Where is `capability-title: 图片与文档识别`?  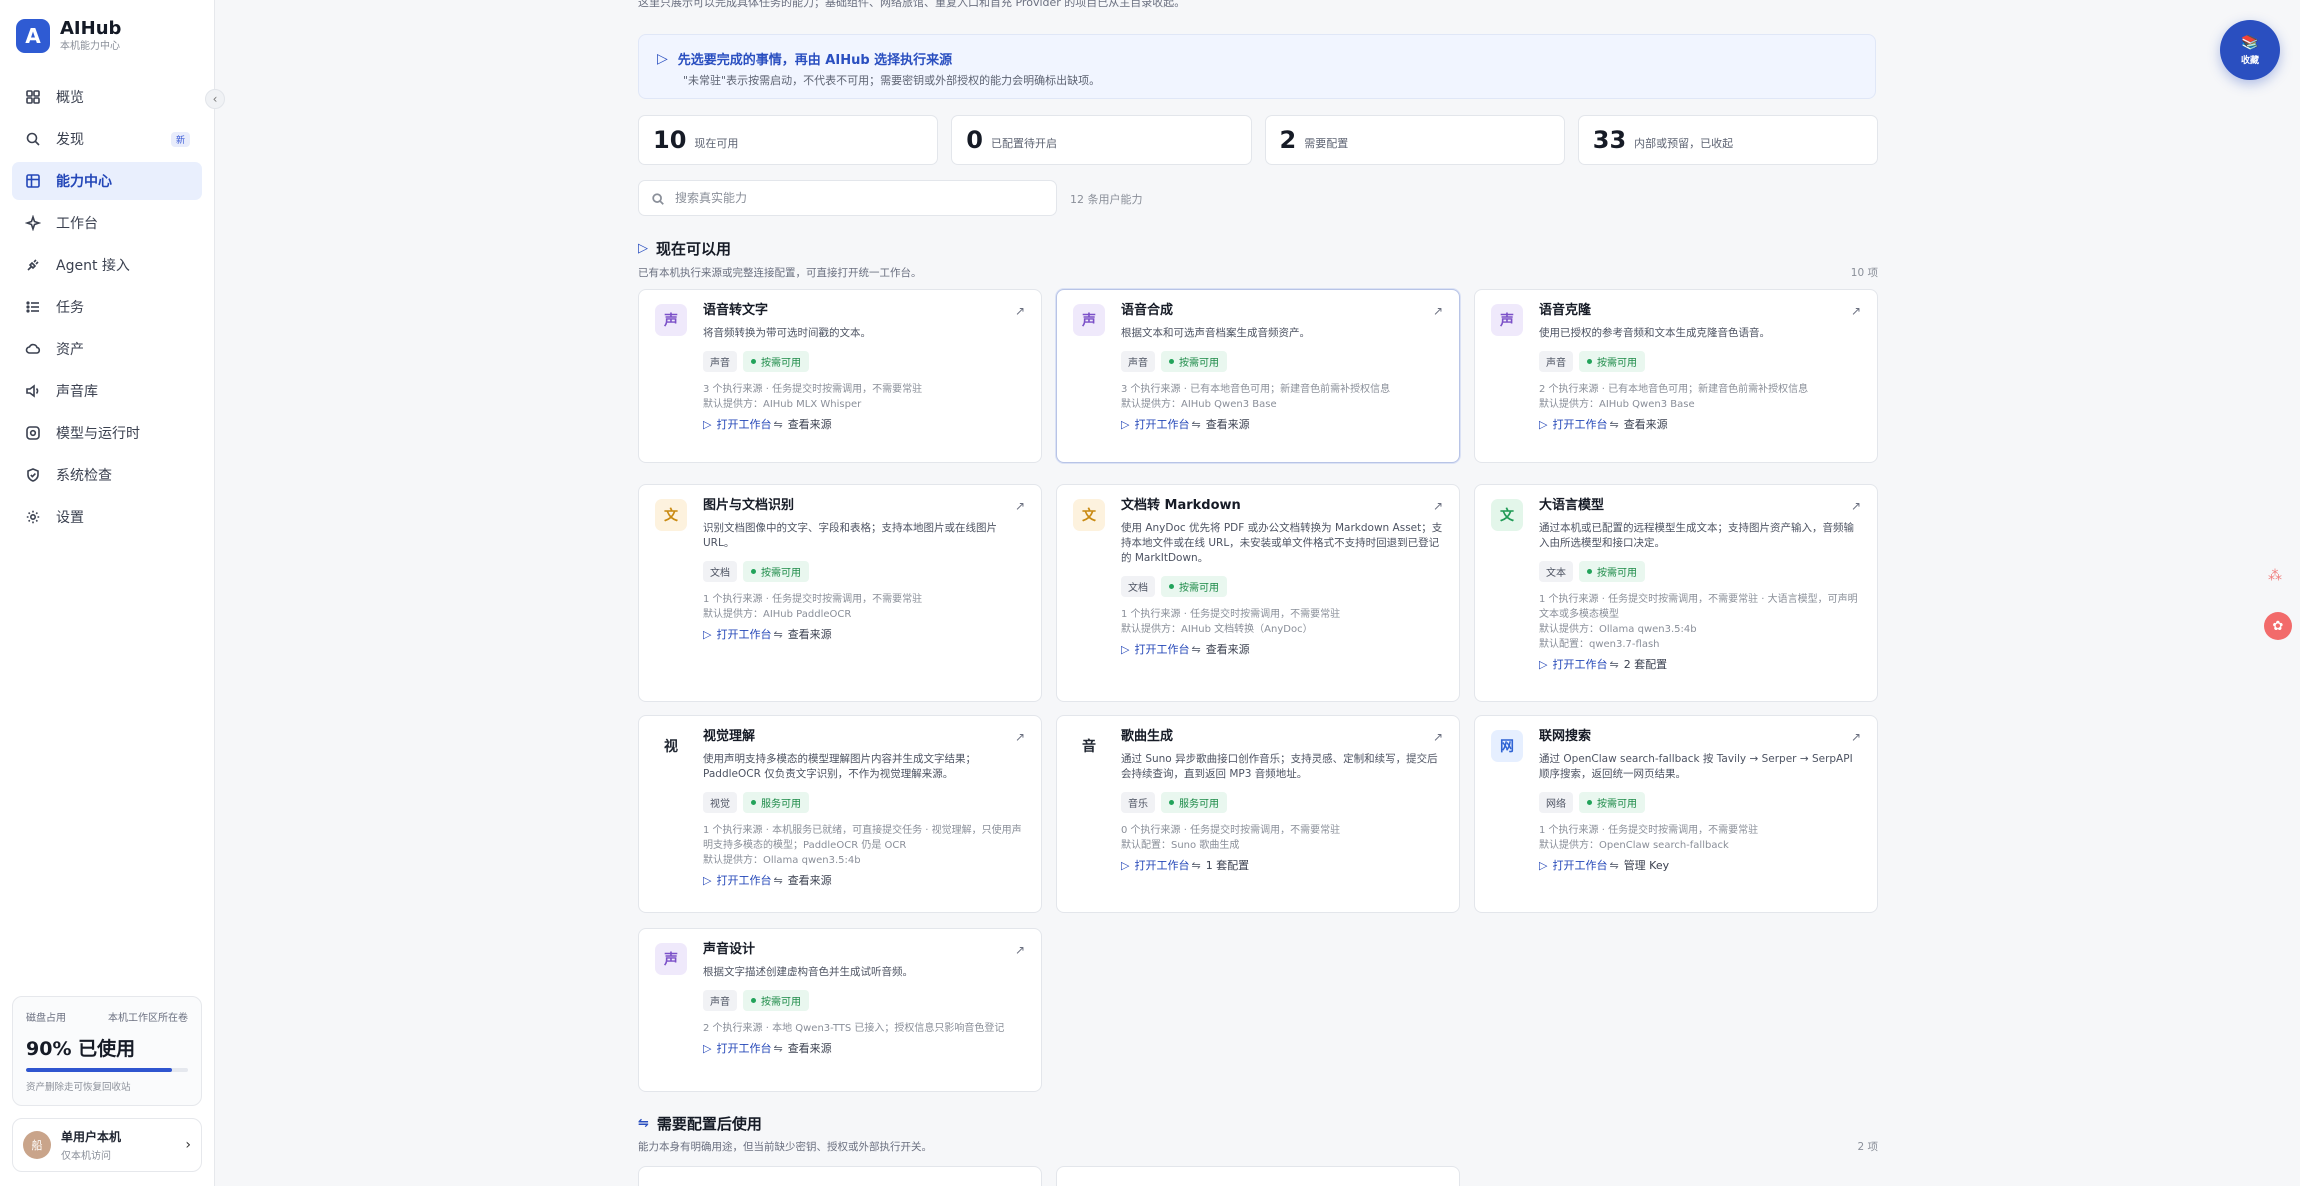
capability-title: 图片与文档识别 is located at coordinates (749, 505).